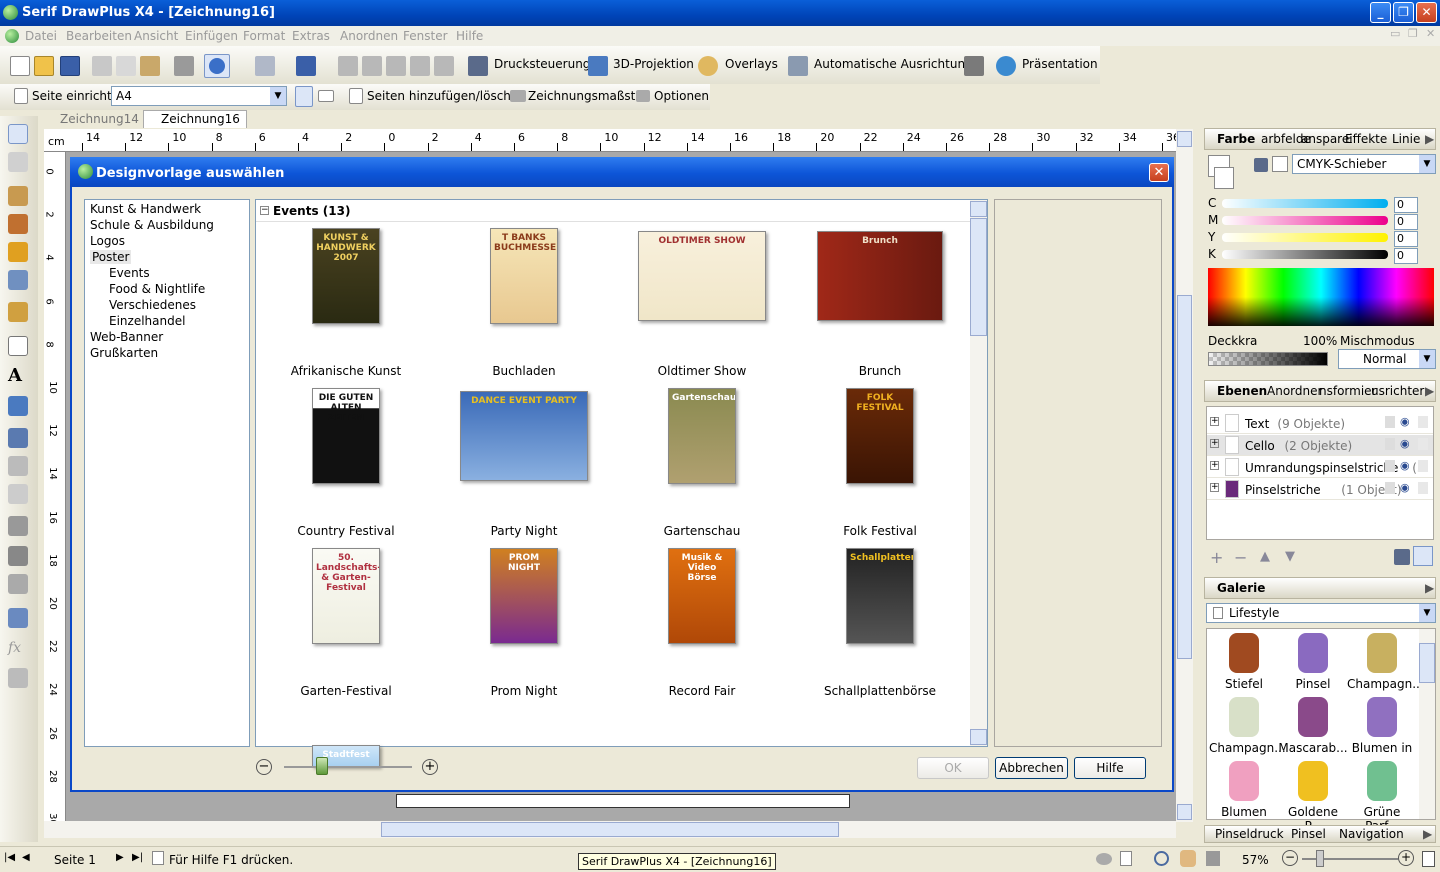  What do you see at coordinates (372, 66) in the screenshot?
I see `flip-vertical-icon` at bounding box center [372, 66].